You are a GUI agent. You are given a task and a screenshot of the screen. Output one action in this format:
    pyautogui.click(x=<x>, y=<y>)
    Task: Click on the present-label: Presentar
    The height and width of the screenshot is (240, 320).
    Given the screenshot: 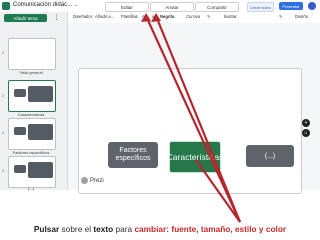 What is the action you would take?
    pyautogui.click(x=291, y=6)
    